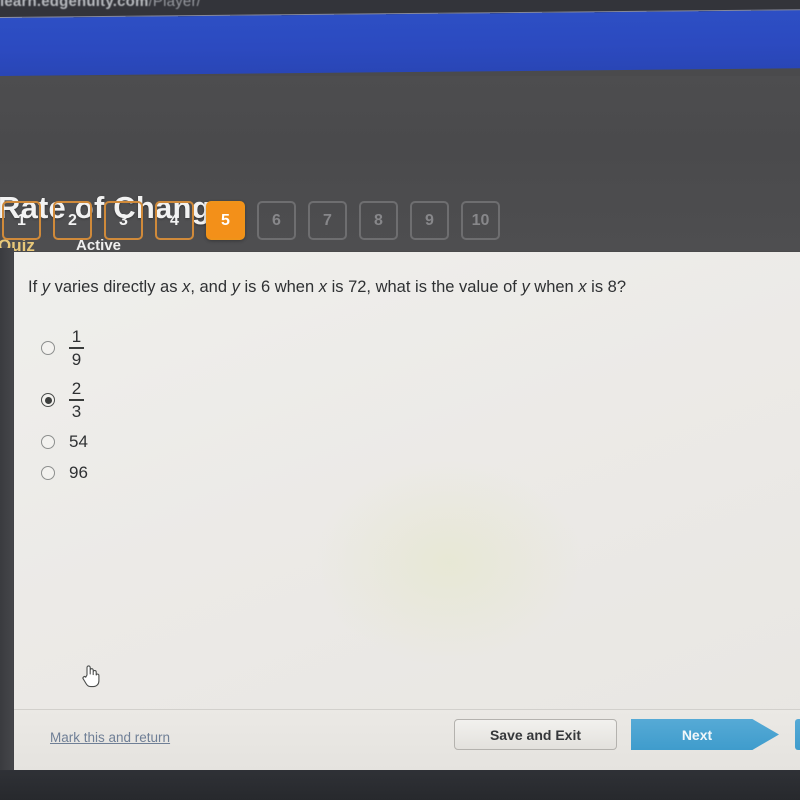 This screenshot has width=800, height=800. I want to click on pager-button-9: 9, so click(429, 220).